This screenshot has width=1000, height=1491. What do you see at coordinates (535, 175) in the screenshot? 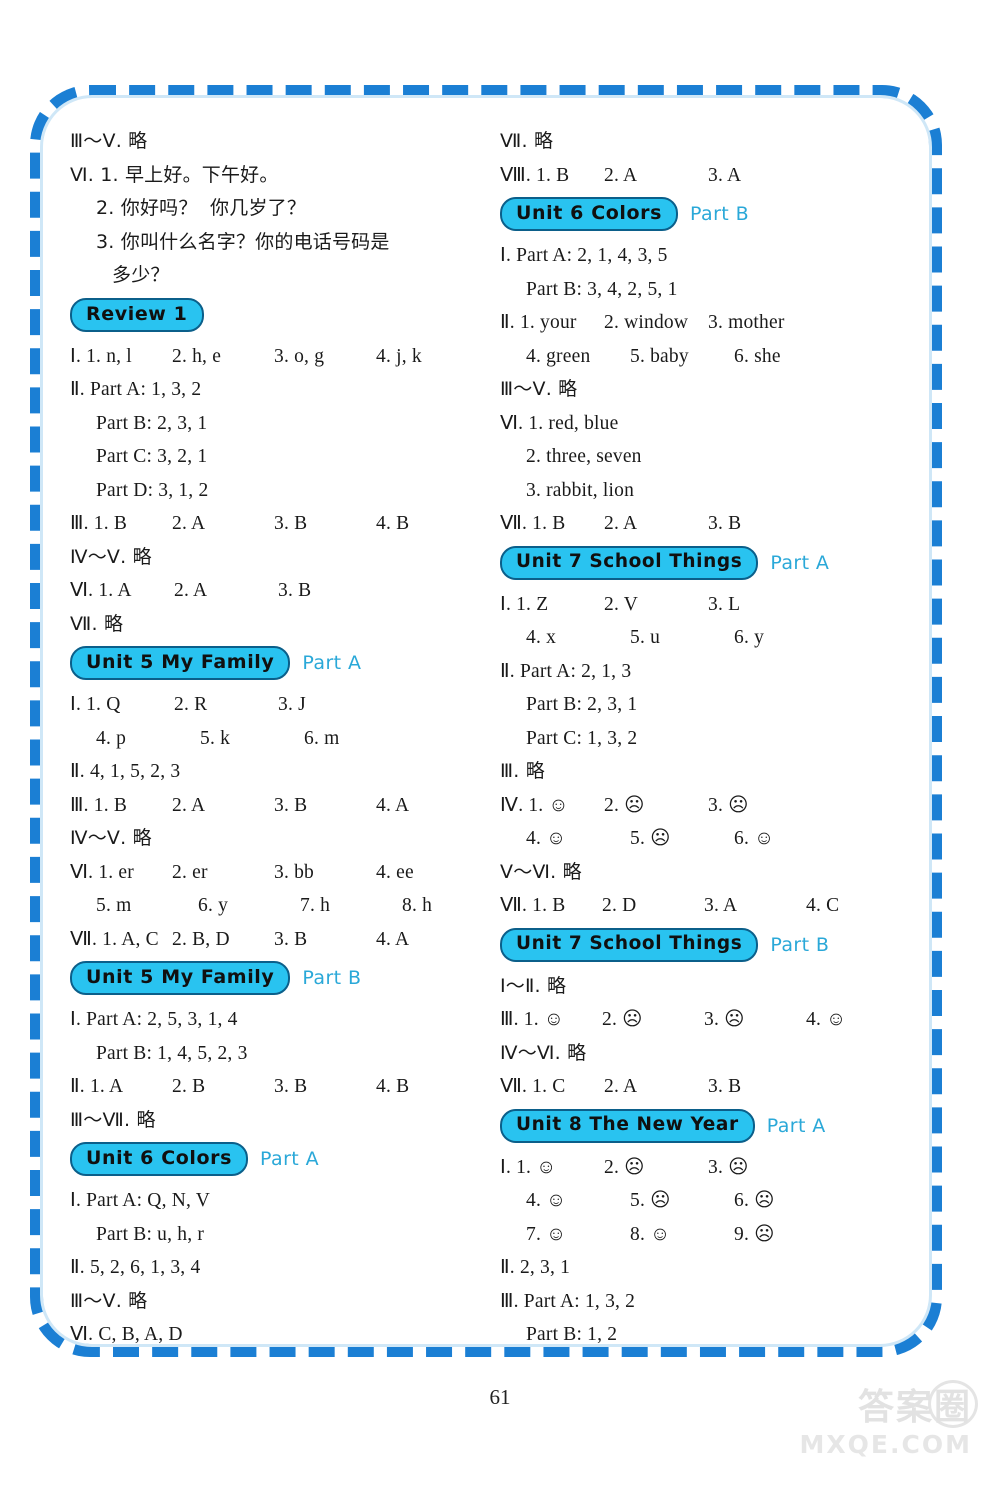
I see `answer-item: Ⅷ. 1. B` at bounding box center [535, 175].